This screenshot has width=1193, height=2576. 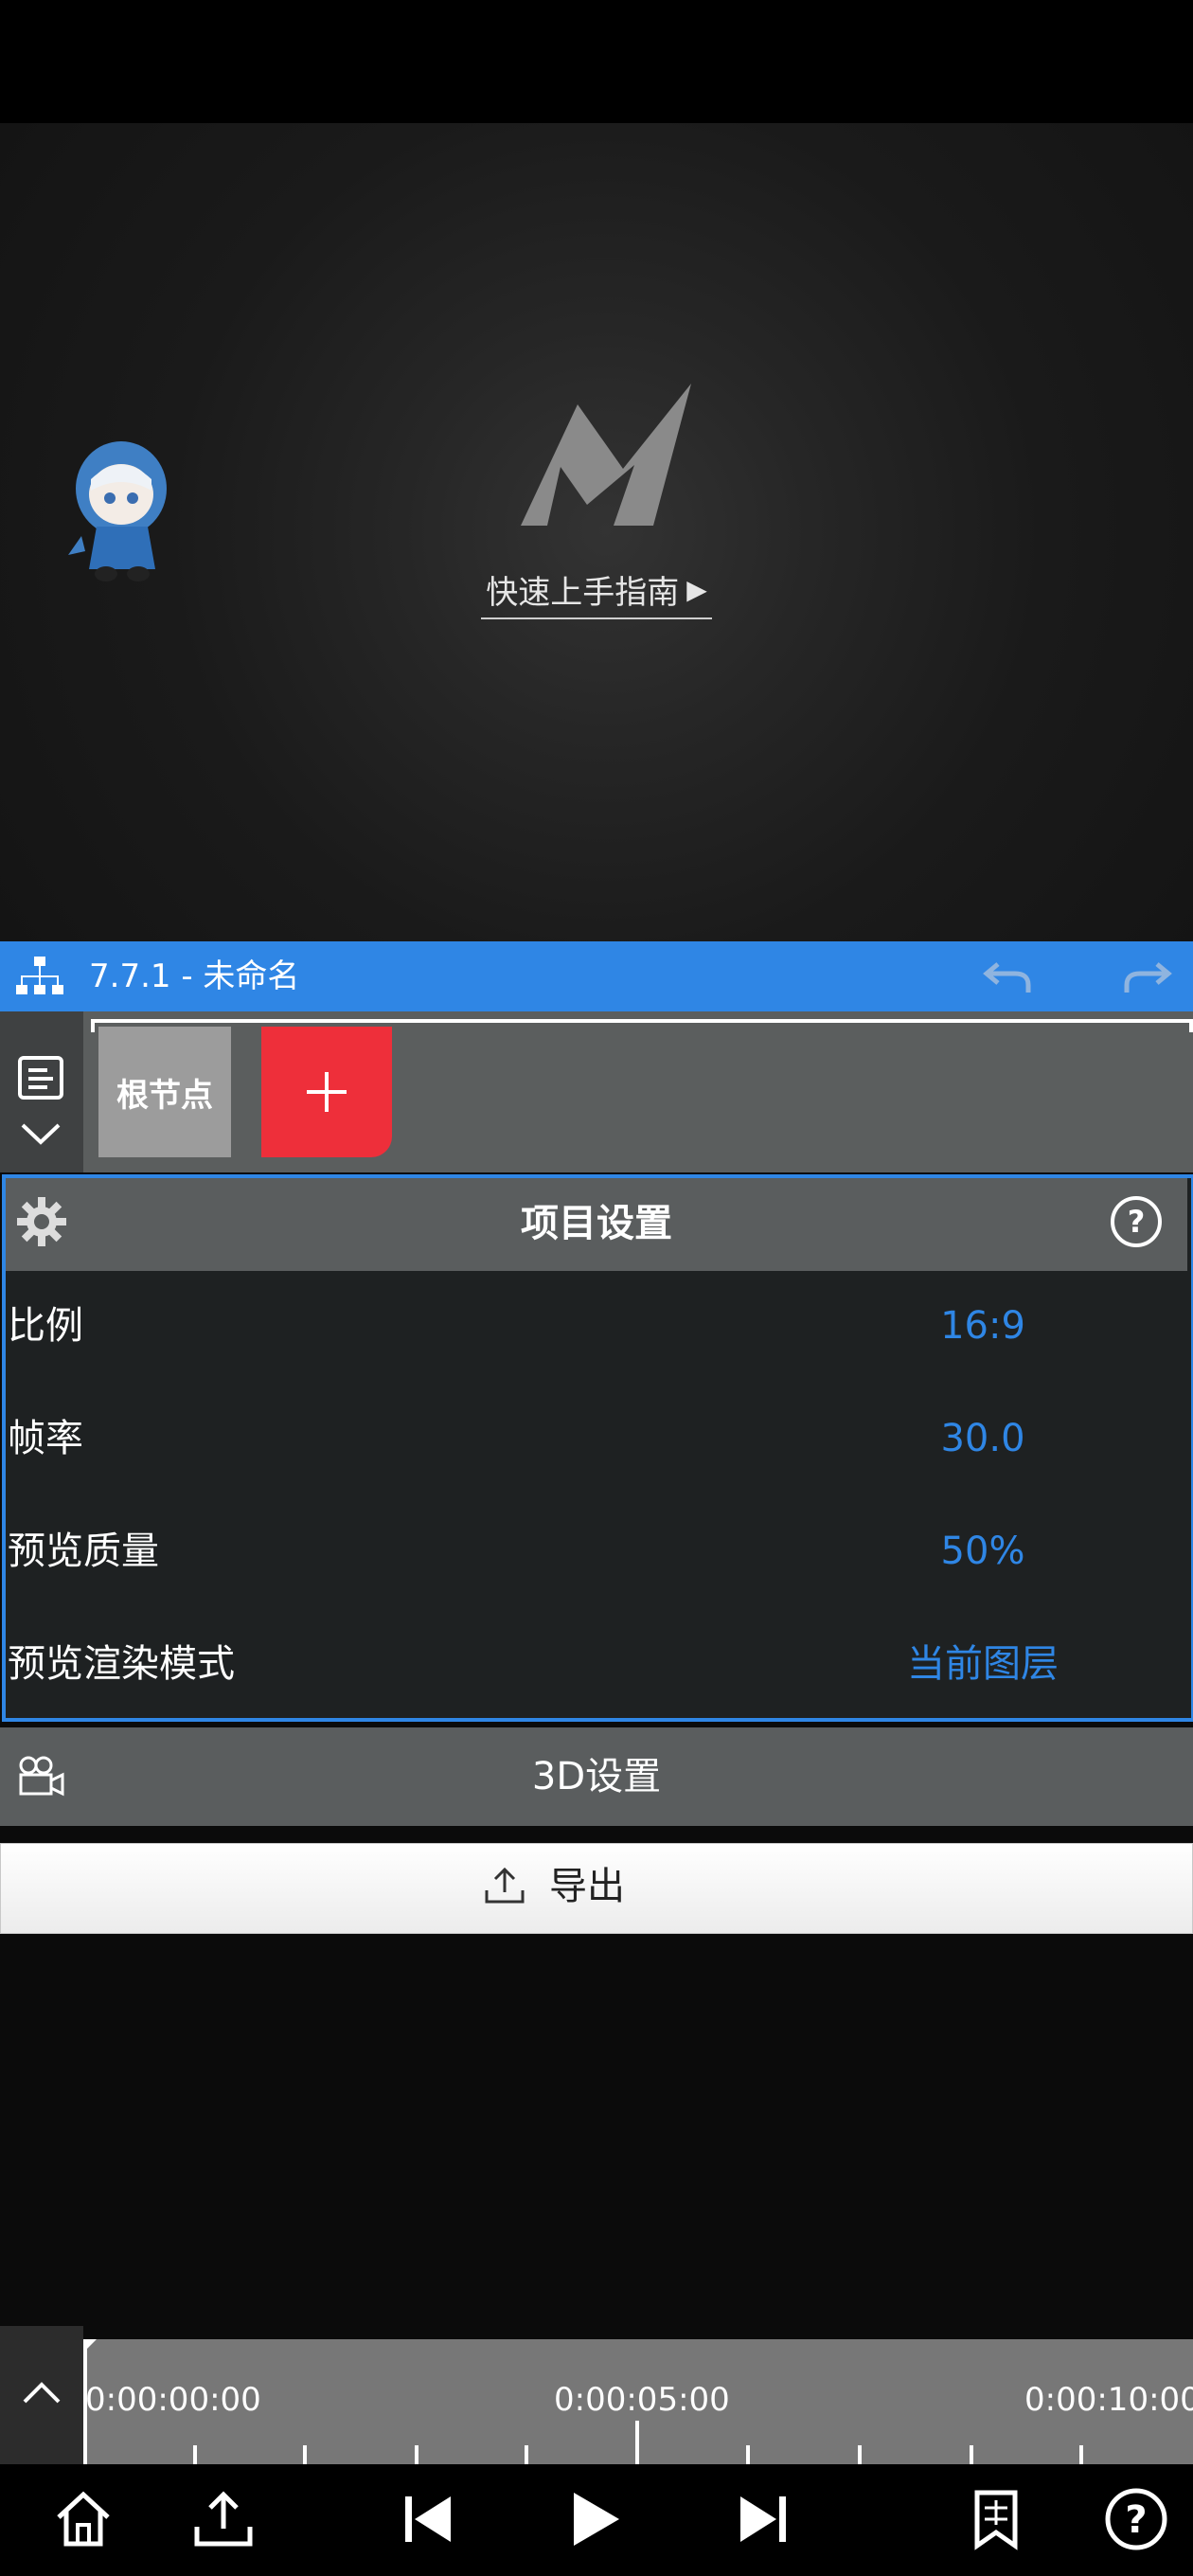 What do you see at coordinates (594, 2519) in the screenshot?
I see `play-icon` at bounding box center [594, 2519].